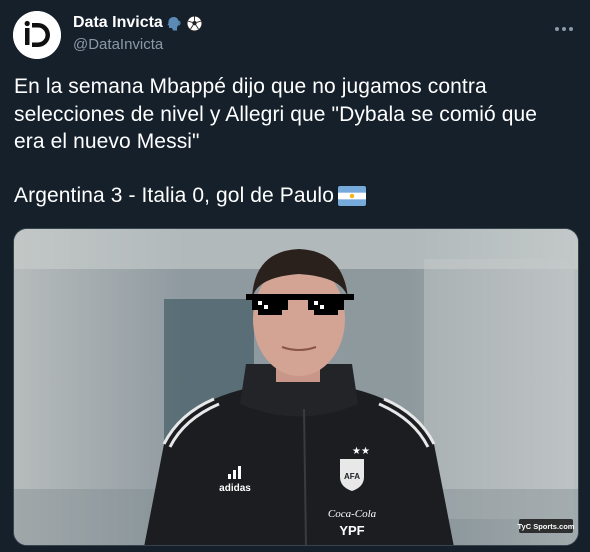 The width and height of the screenshot is (590, 552). What do you see at coordinates (107, 141) in the screenshot?
I see `tweet-text-line: era el nuevo Messi"` at bounding box center [107, 141].